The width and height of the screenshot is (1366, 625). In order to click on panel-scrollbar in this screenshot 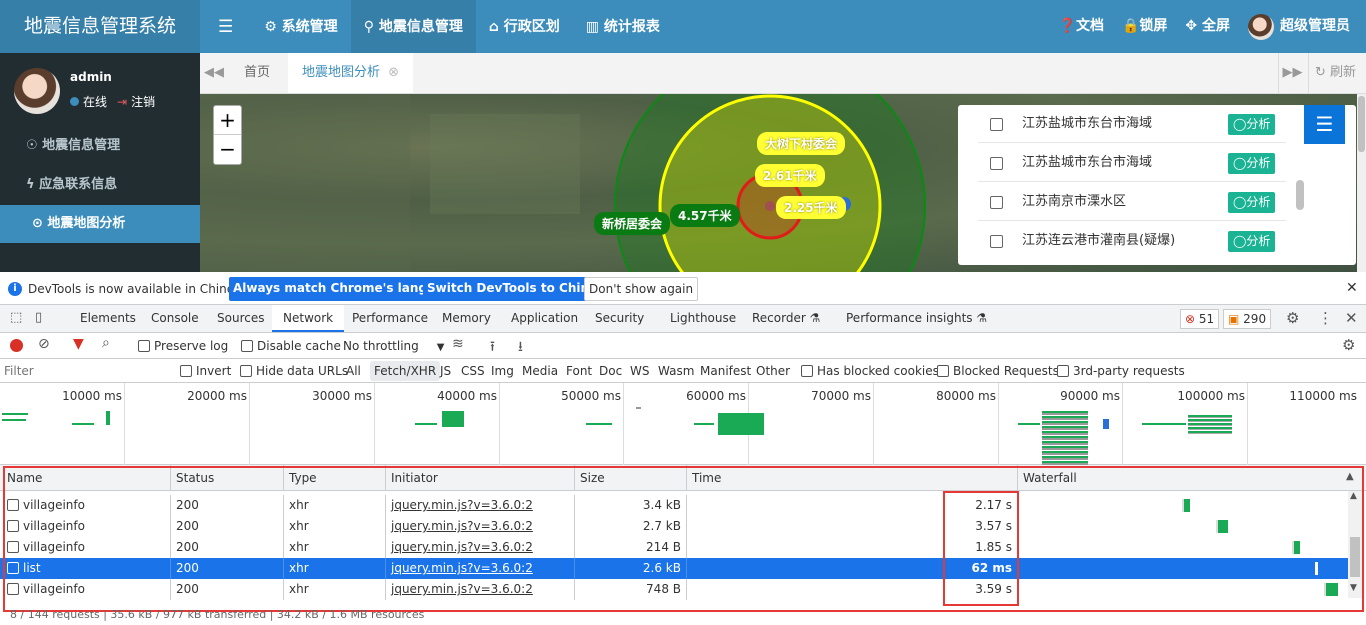, I will do `click(1300, 195)`.